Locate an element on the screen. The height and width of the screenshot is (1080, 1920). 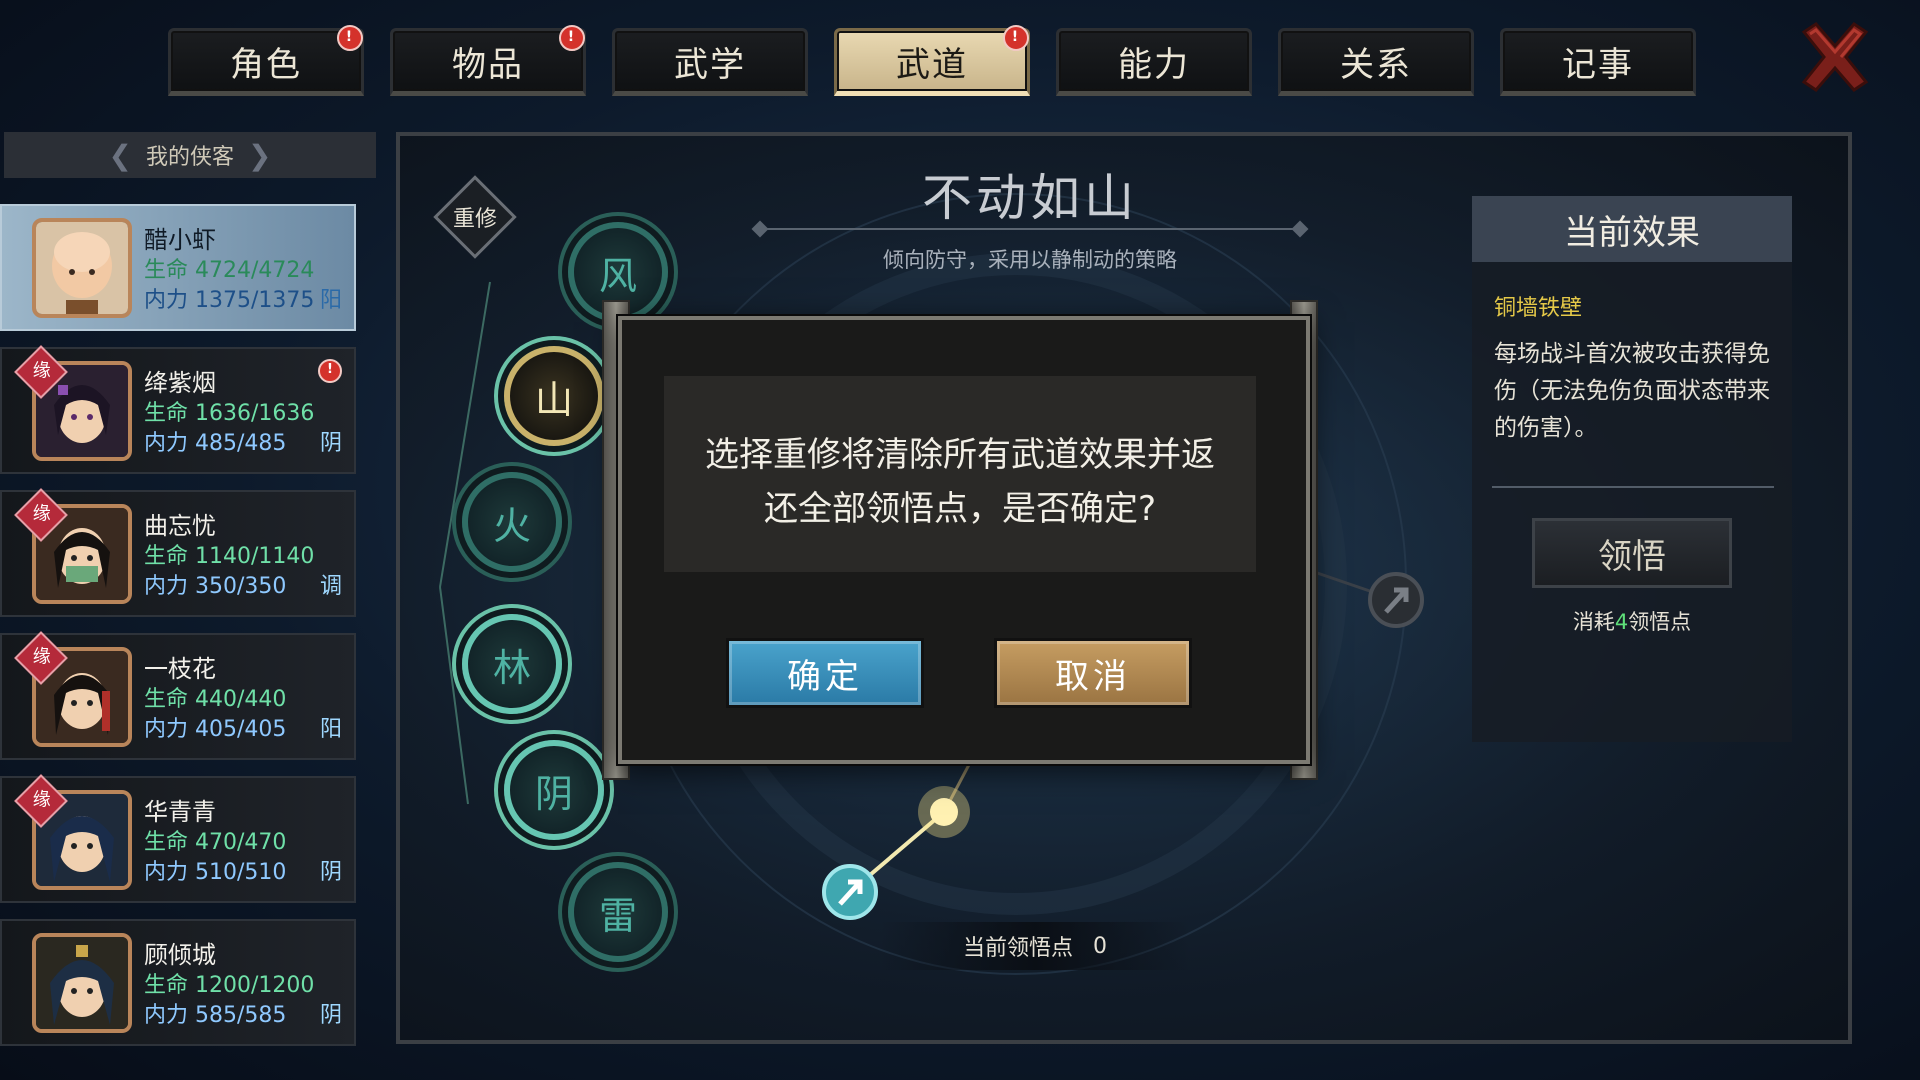
cancel-button: 取消 is located at coordinates (1093, 673).